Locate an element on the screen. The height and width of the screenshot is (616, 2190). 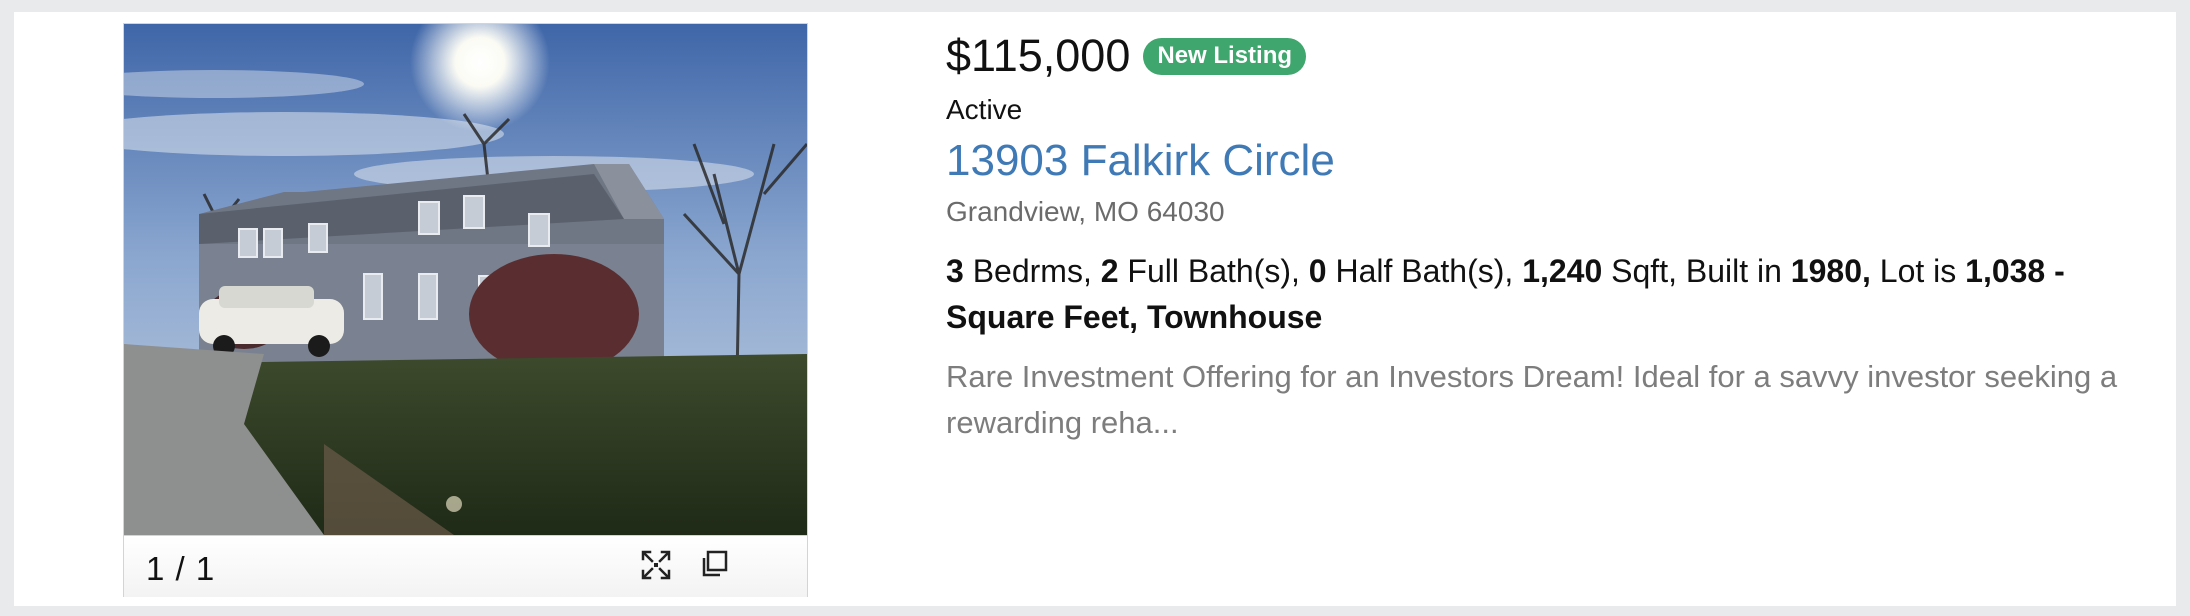
listing-status: Active is located at coordinates (984, 109).